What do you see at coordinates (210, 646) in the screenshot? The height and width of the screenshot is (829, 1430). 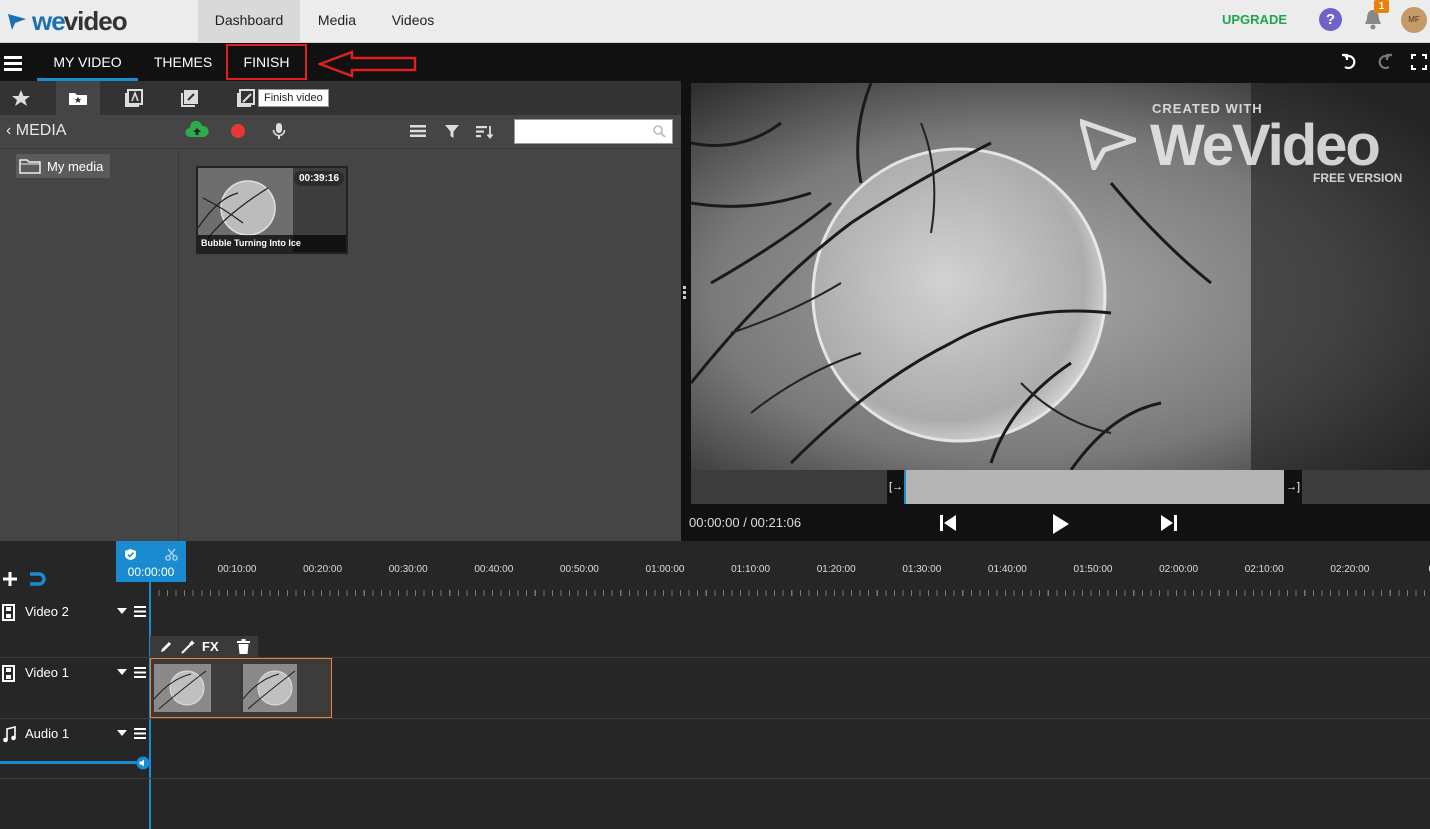 I see `fx-button: FX` at bounding box center [210, 646].